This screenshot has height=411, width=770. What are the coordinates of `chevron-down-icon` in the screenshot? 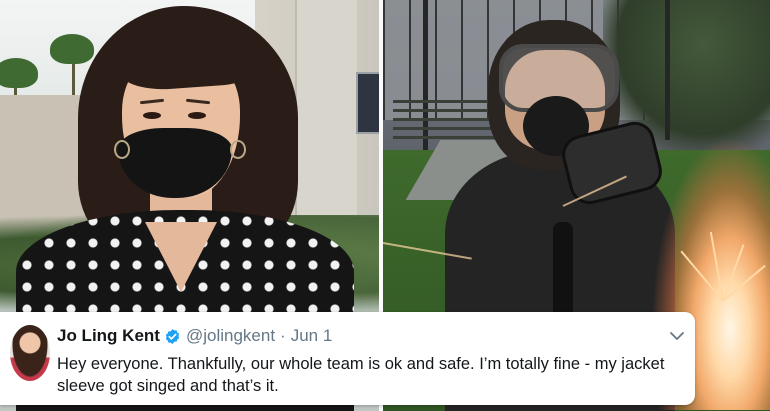 It's located at (677, 336).